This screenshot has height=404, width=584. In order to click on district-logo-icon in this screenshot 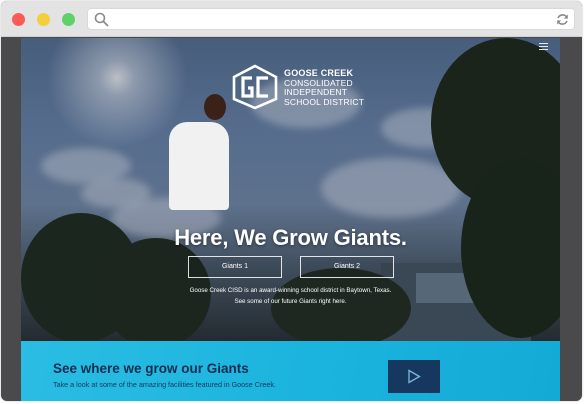, I will do `click(255, 87)`.